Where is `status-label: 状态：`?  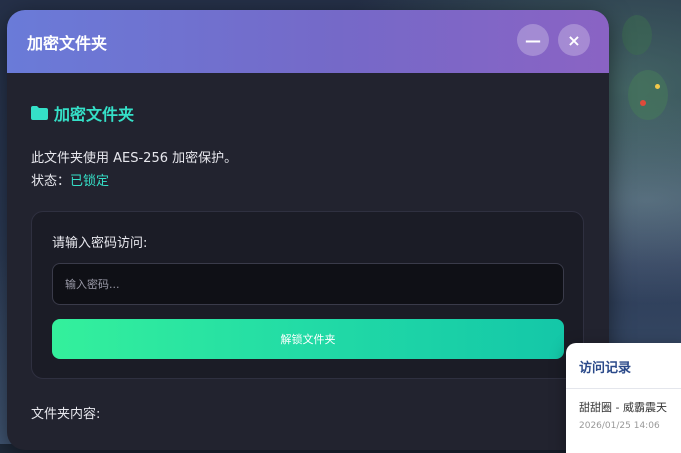
status-label: 状态： is located at coordinates (51, 181).